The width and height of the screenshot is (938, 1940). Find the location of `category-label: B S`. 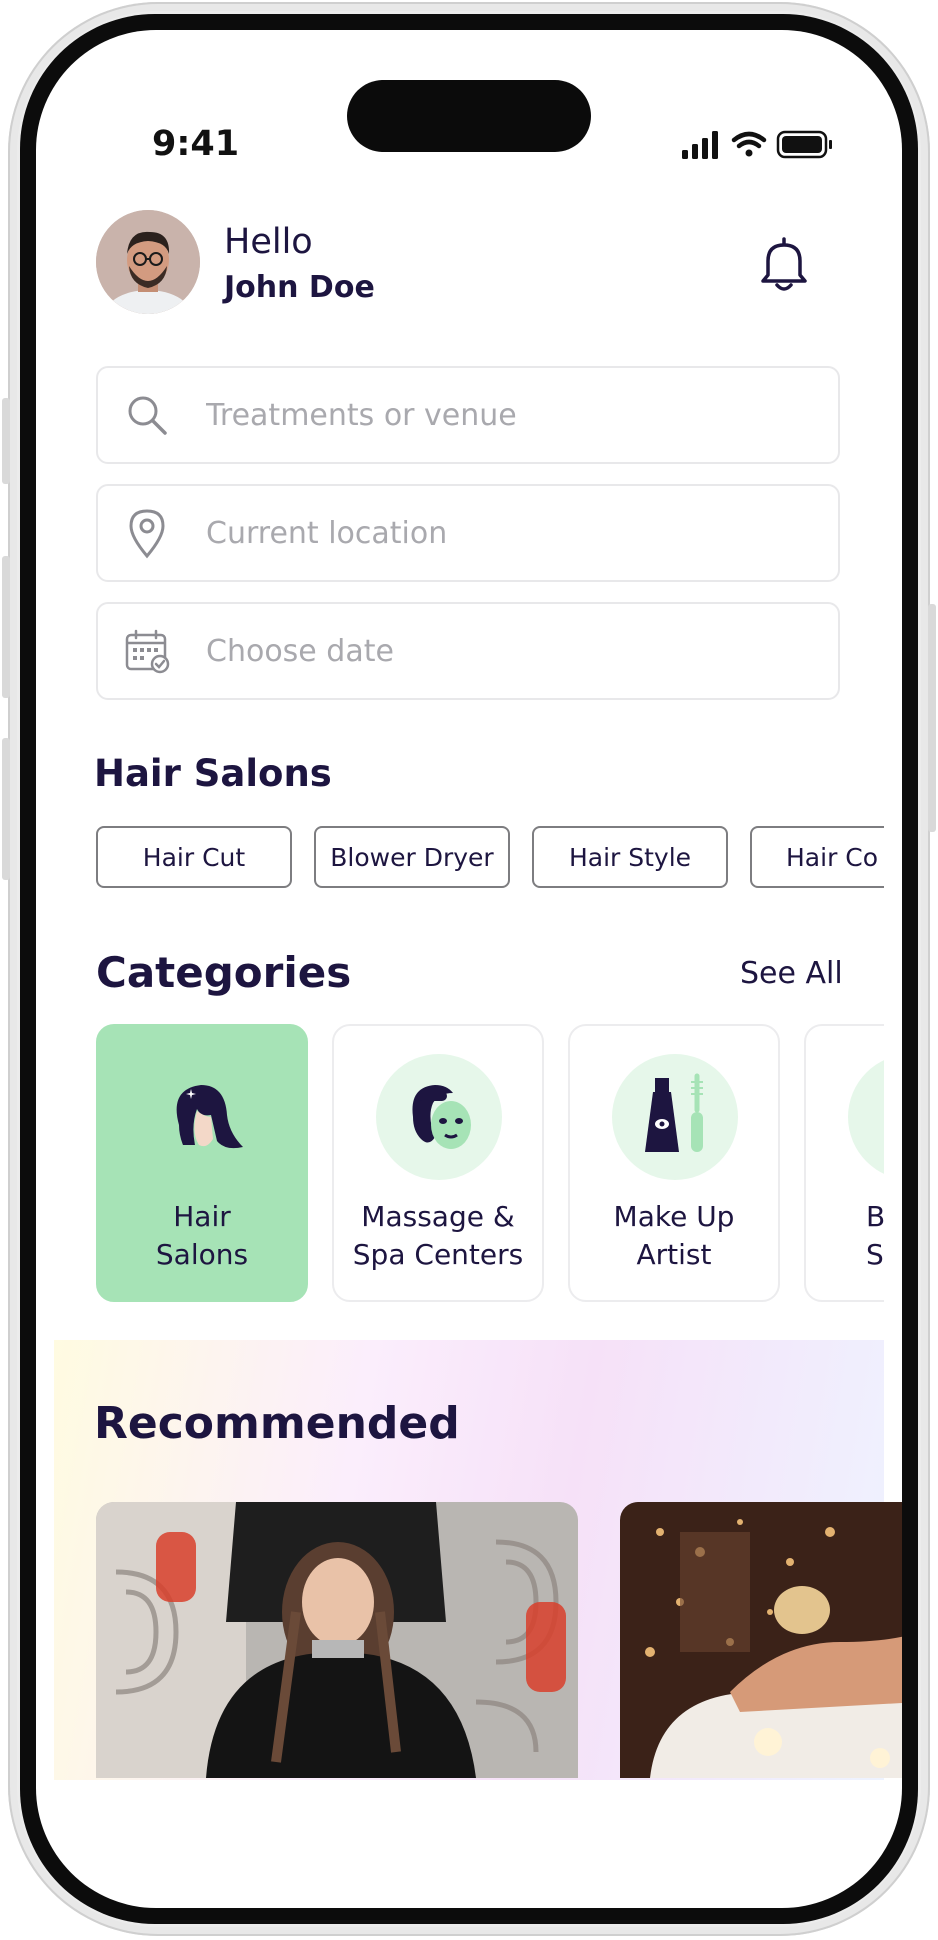

category-label: B S is located at coordinates (875, 1235).